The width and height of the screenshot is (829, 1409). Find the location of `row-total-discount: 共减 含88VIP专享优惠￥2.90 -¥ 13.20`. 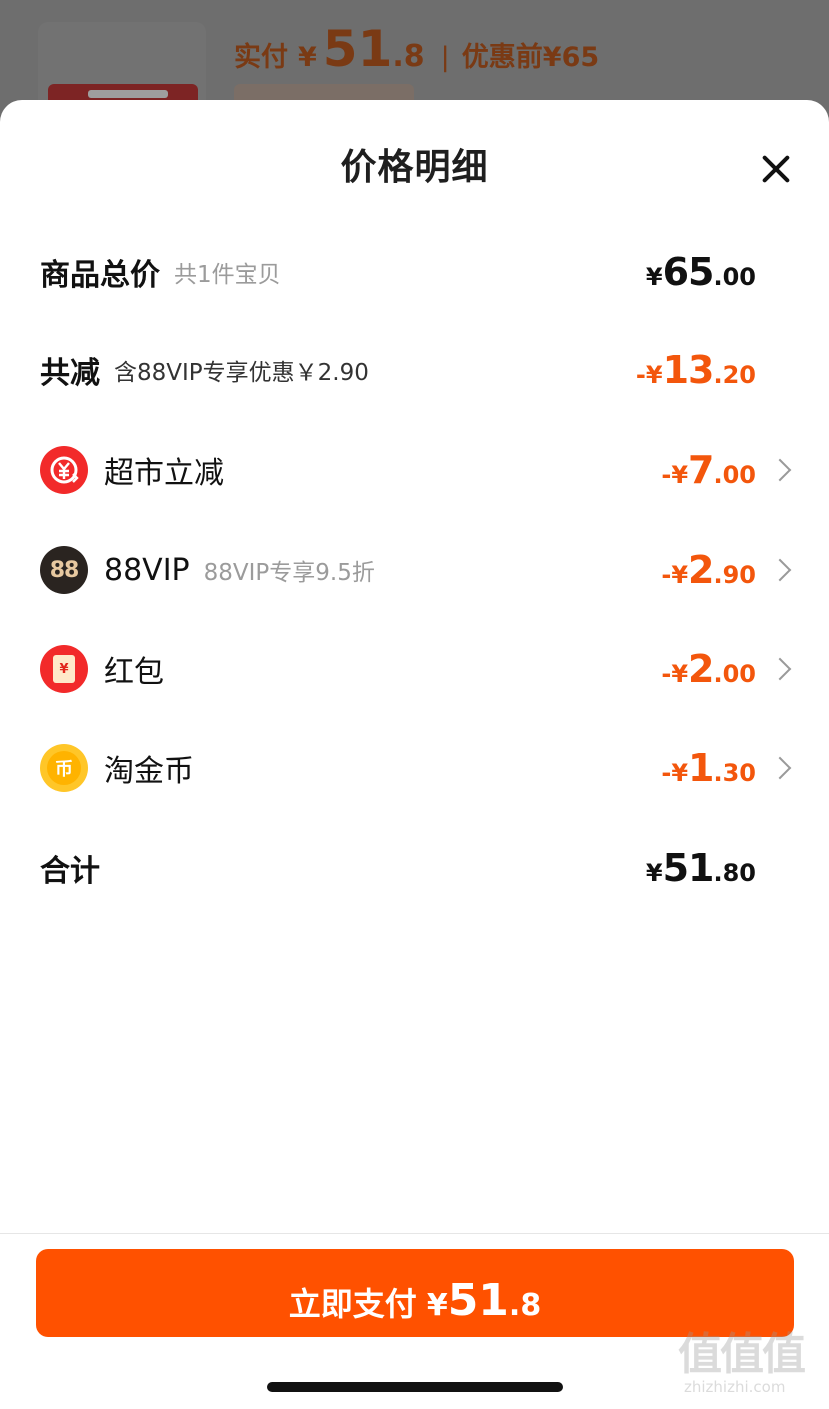

row-total-discount: 共减 含88VIP专享优惠￥2.90 -¥ 13.20 is located at coordinates (398, 370).